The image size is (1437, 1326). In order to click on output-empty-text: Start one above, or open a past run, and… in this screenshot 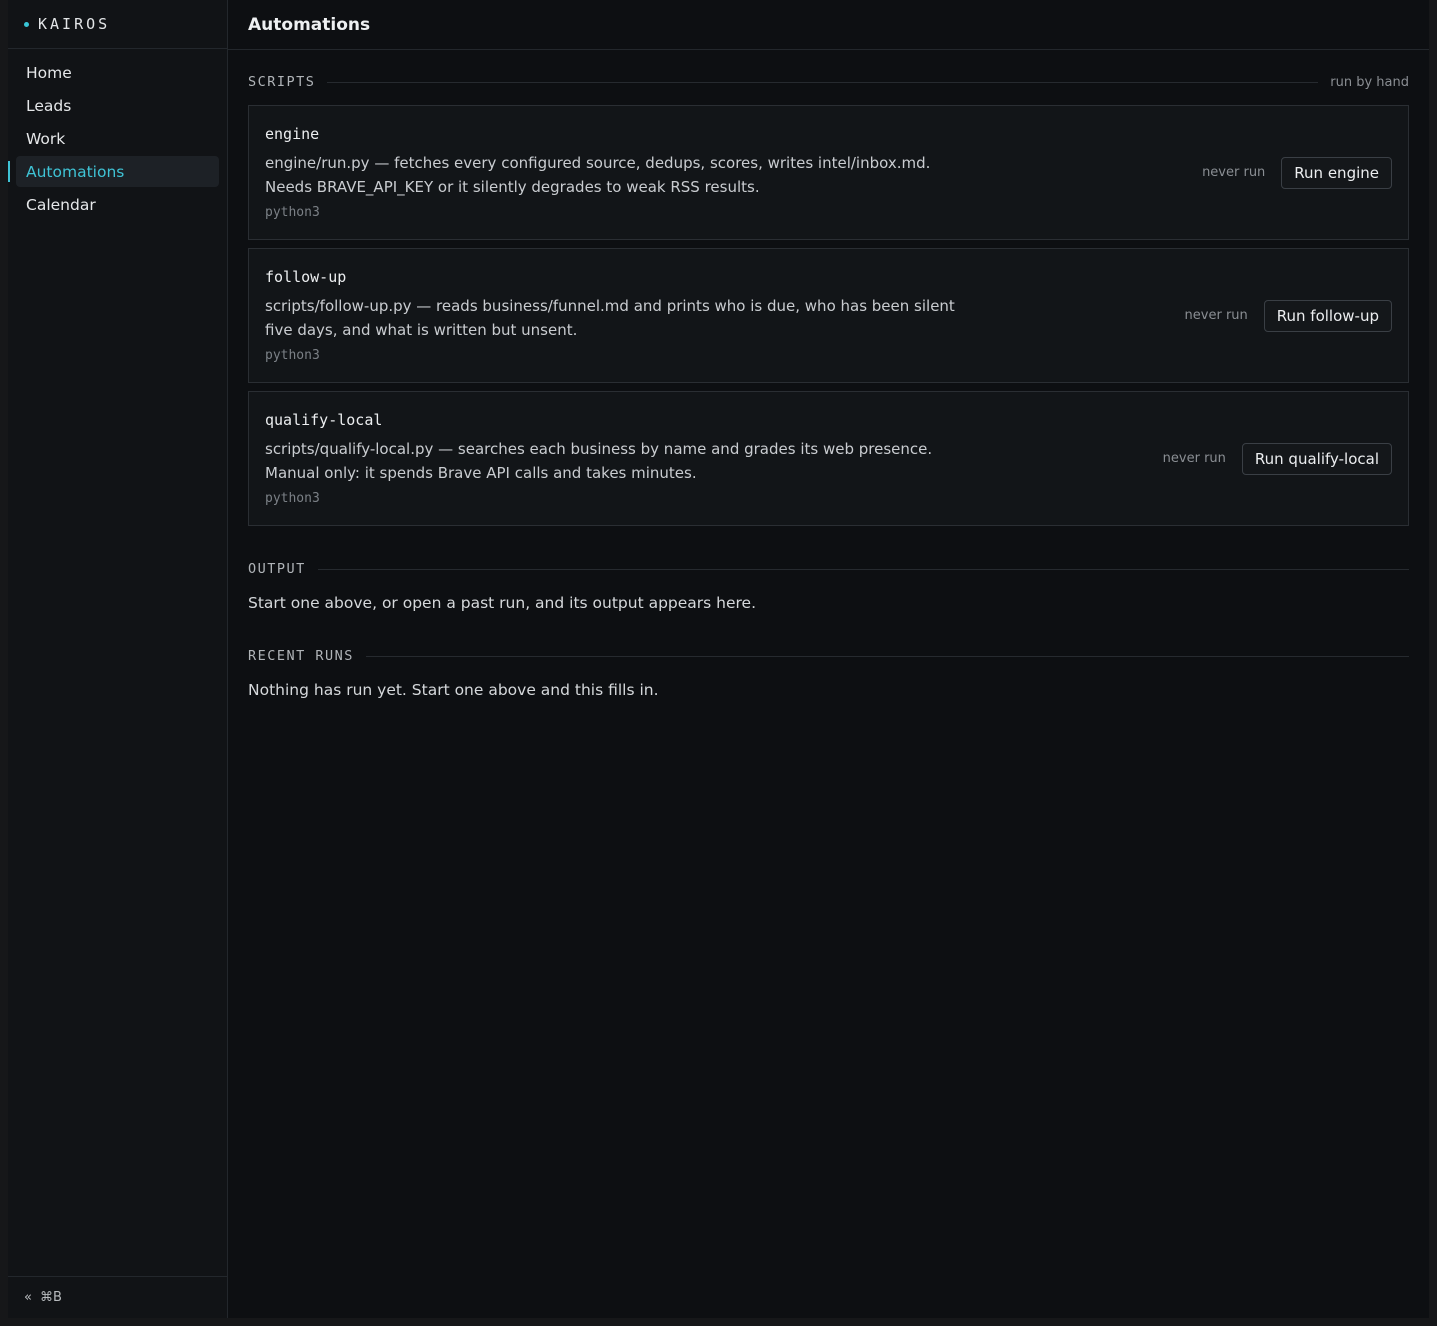, I will do `click(502, 603)`.